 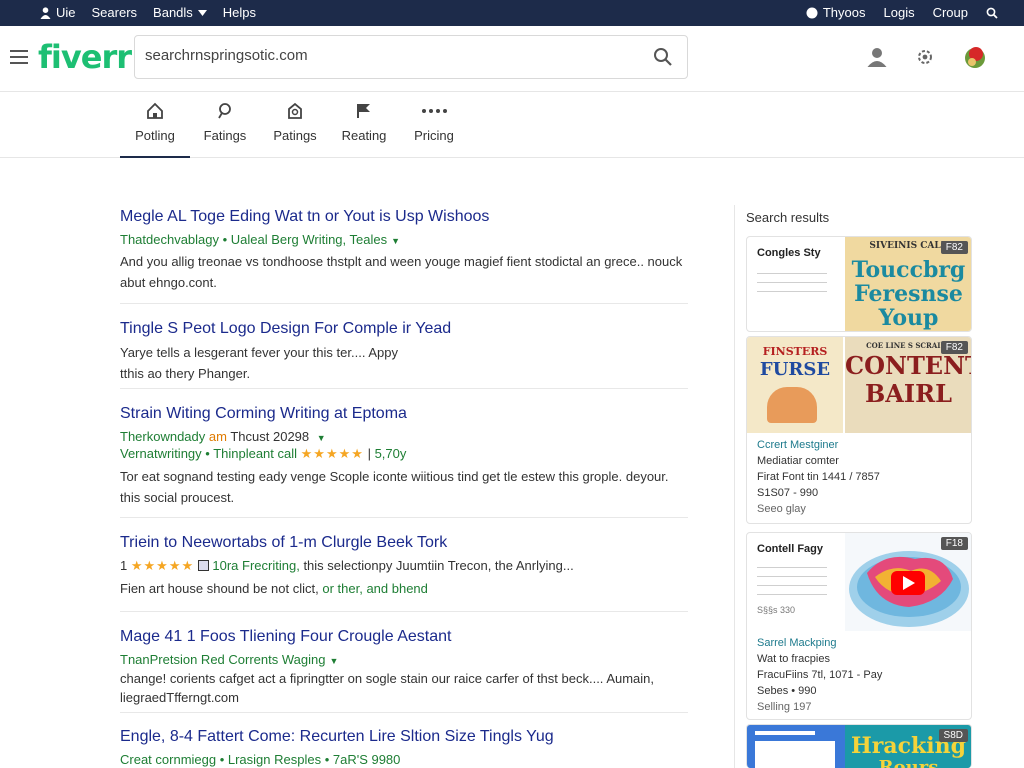 What do you see at coordinates (925, 57) in the screenshot?
I see `settings-icon` at bounding box center [925, 57].